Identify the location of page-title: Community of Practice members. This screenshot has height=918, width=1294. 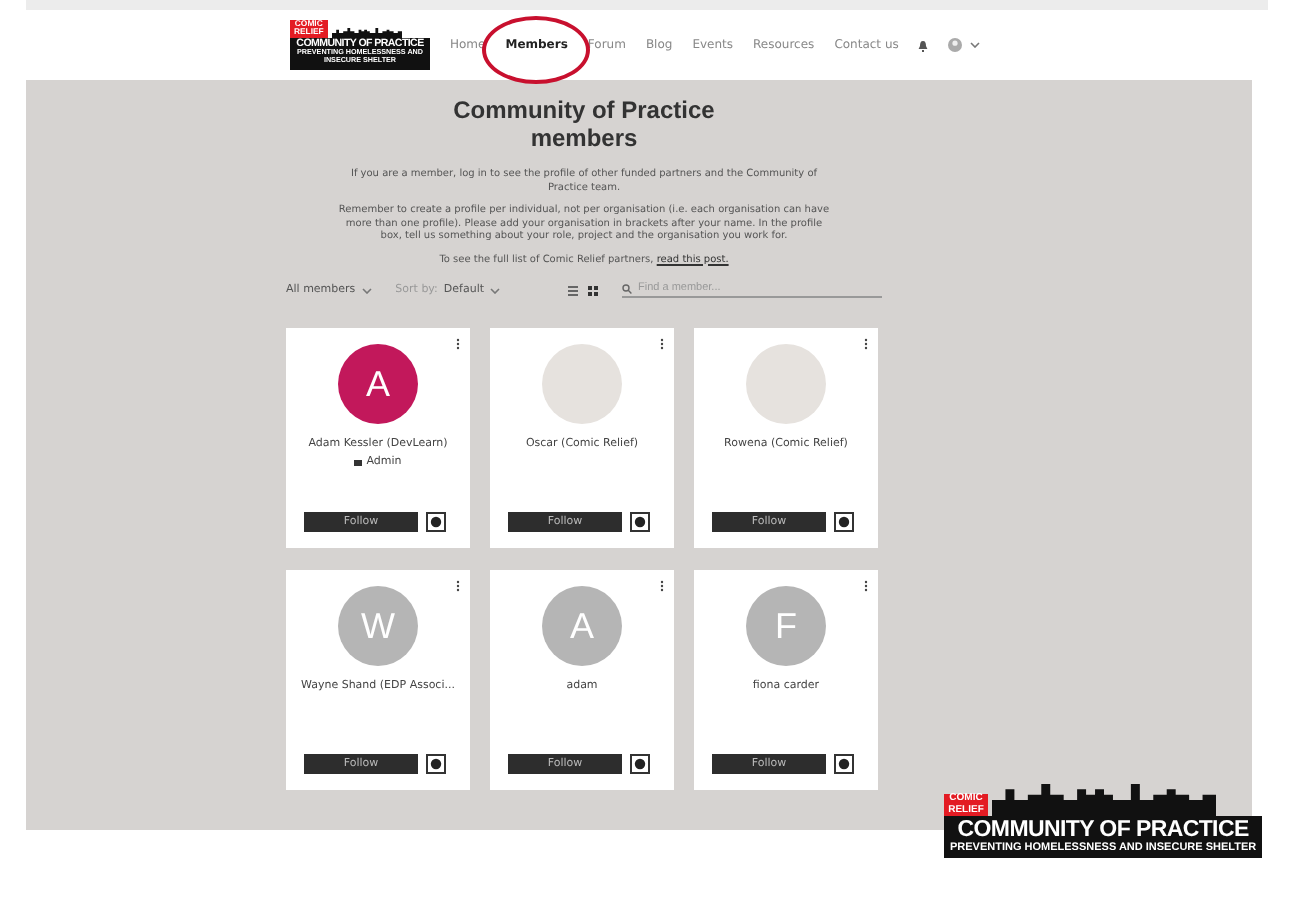
(584, 124).